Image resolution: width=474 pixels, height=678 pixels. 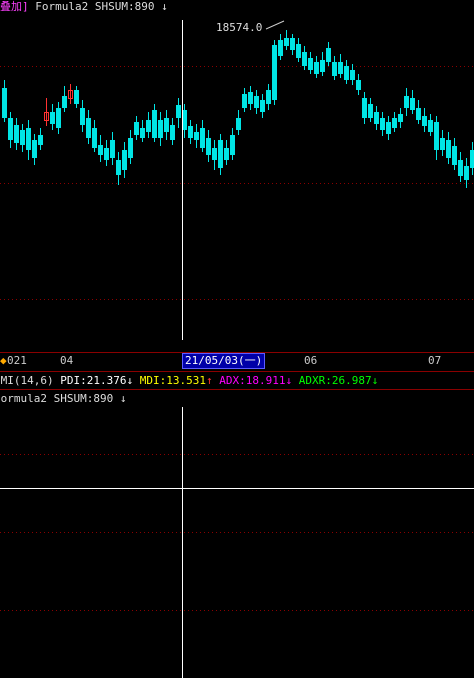 What do you see at coordinates (186, 380) in the screenshot?
I see `mdi-value: 13.531` at bounding box center [186, 380].